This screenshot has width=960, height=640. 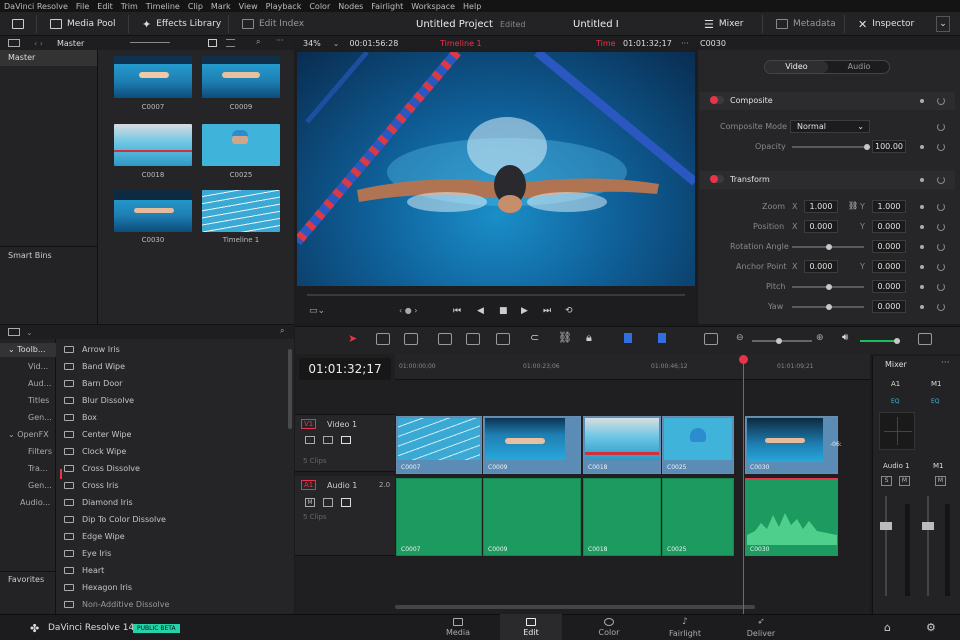 I want to click on zoom-out-icon: ⊖, so click(x=740, y=338).